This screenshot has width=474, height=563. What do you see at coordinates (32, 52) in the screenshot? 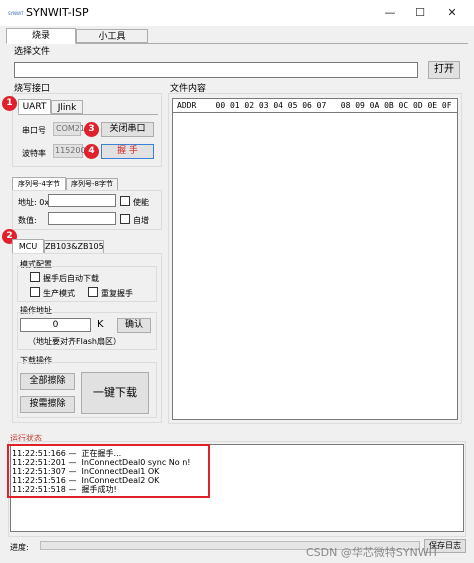
I see `file-select-title: 选择文件` at bounding box center [32, 52].